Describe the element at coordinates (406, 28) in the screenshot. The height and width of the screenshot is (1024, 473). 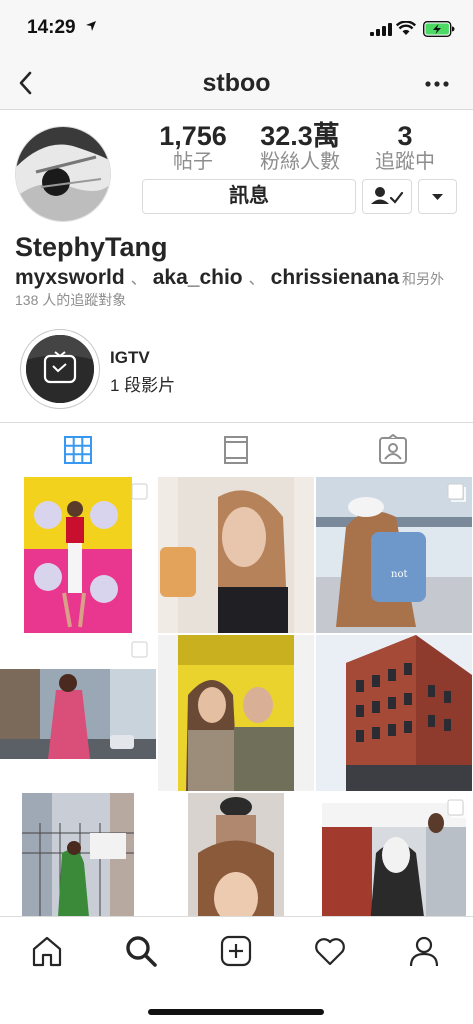
I see `wifi-icon` at that location.